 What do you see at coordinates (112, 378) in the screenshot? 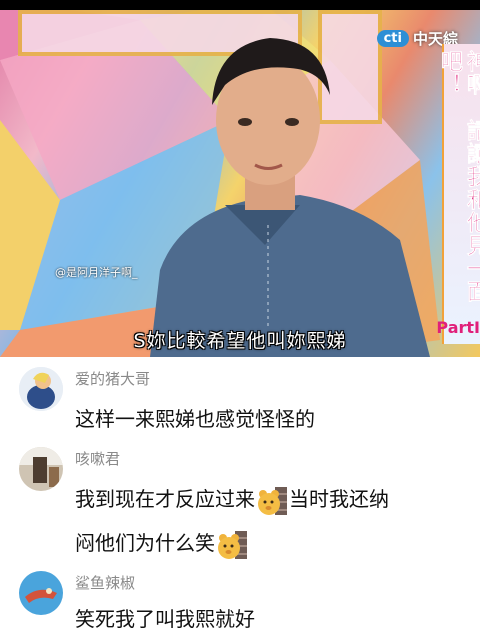
I see `comment-username: 爱的猪大哥` at bounding box center [112, 378].